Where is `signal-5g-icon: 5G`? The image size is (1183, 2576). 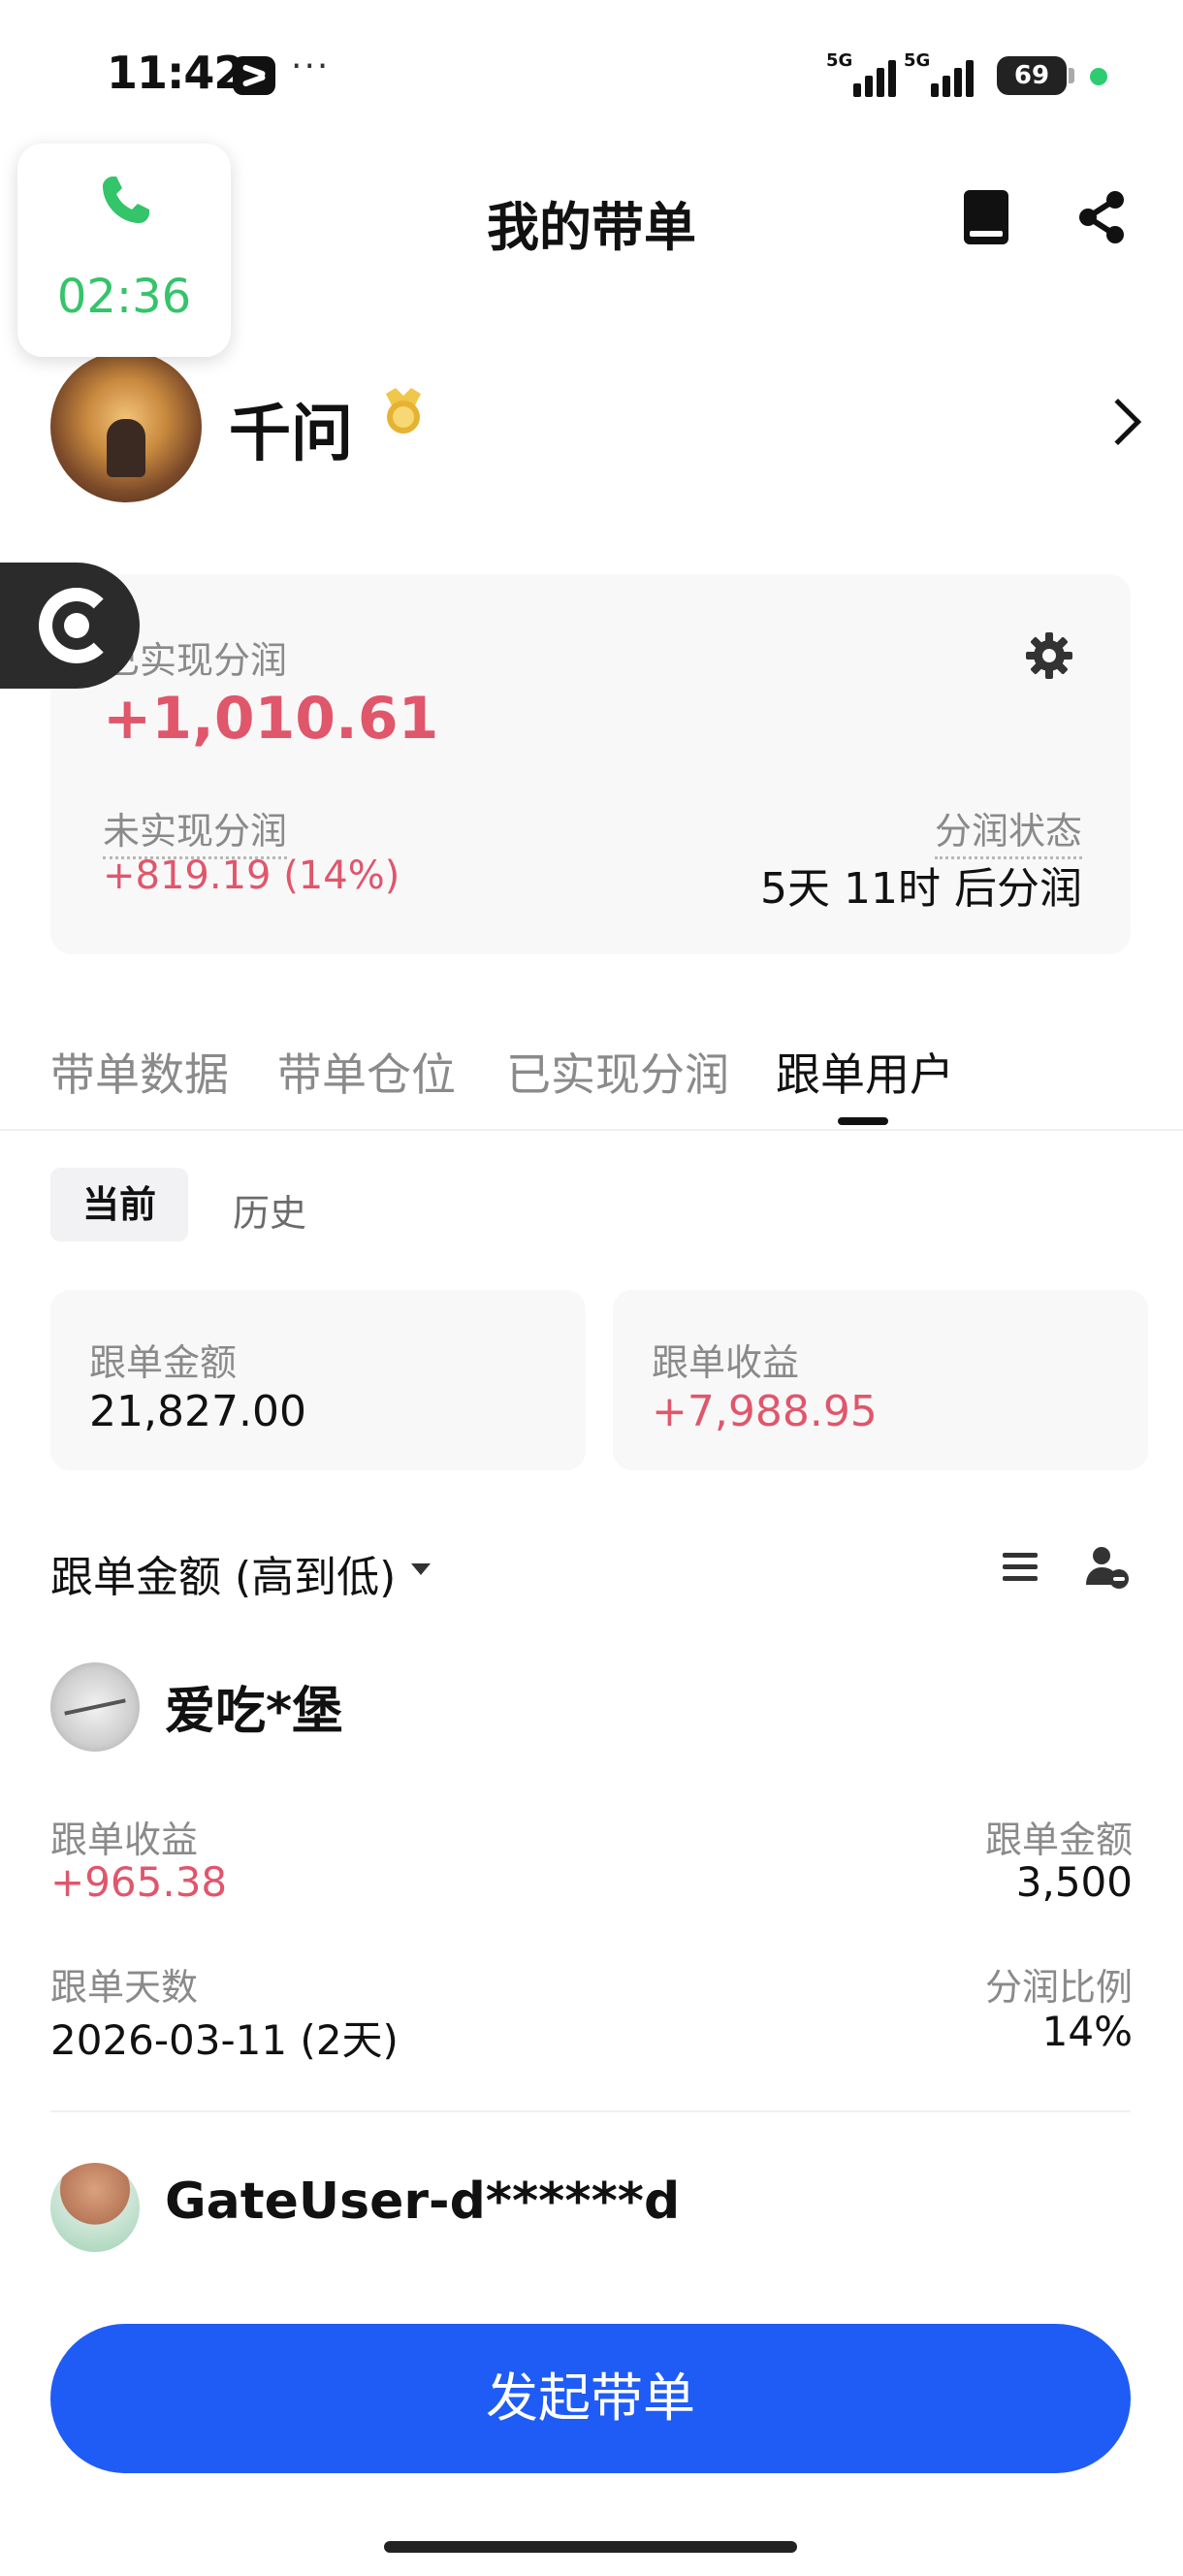
signal-5g-icon: 5G is located at coordinates (861, 73).